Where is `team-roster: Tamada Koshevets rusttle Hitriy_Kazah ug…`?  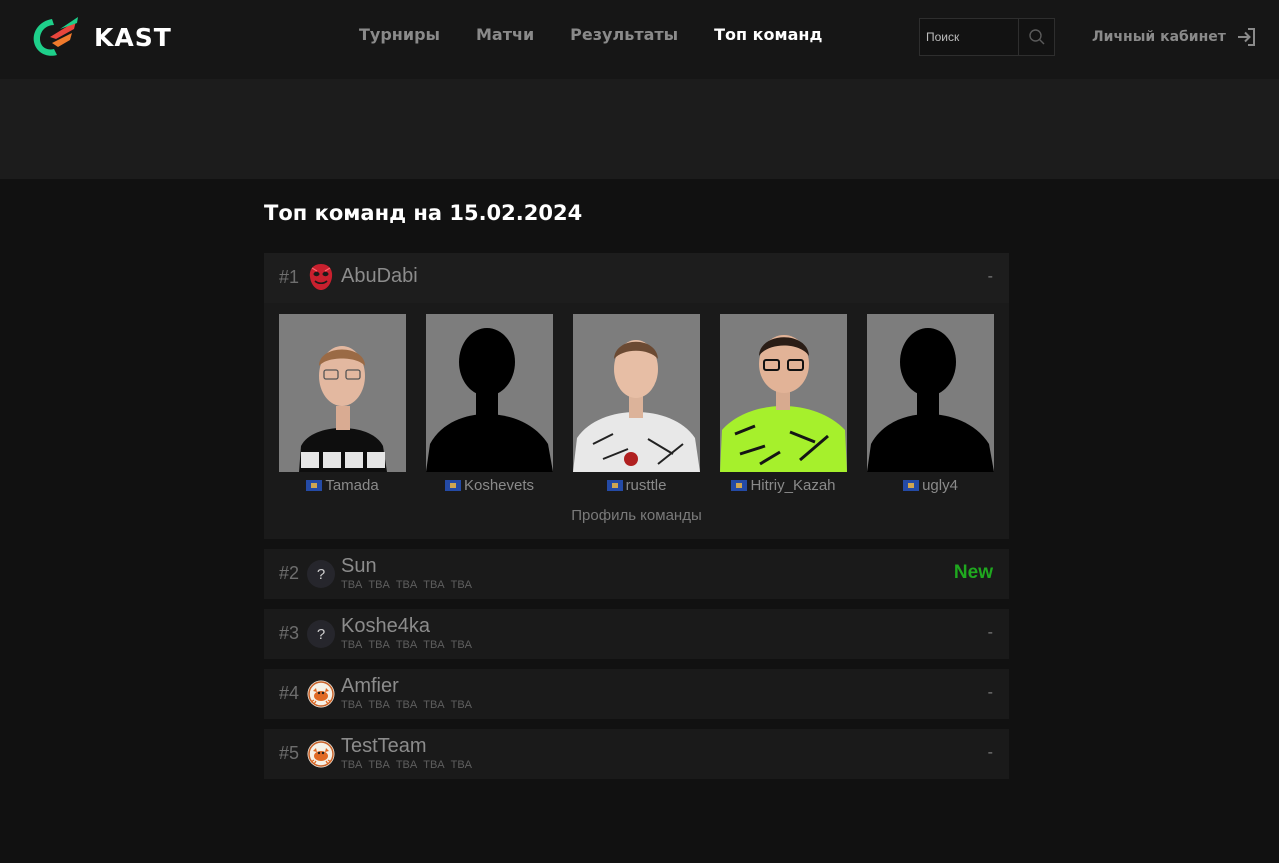
team-roster: Tamada Koshevets rusttle Hitriy_Kazah ug… is located at coordinates (636, 404).